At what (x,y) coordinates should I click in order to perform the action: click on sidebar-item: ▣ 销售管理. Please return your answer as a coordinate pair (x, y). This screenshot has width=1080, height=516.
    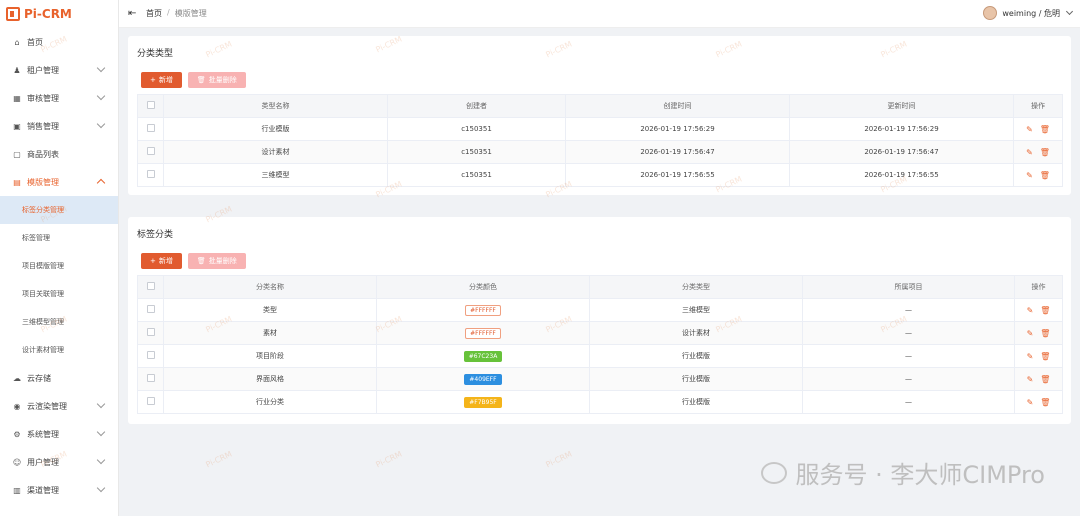
    Looking at the image, I should click on (59, 126).